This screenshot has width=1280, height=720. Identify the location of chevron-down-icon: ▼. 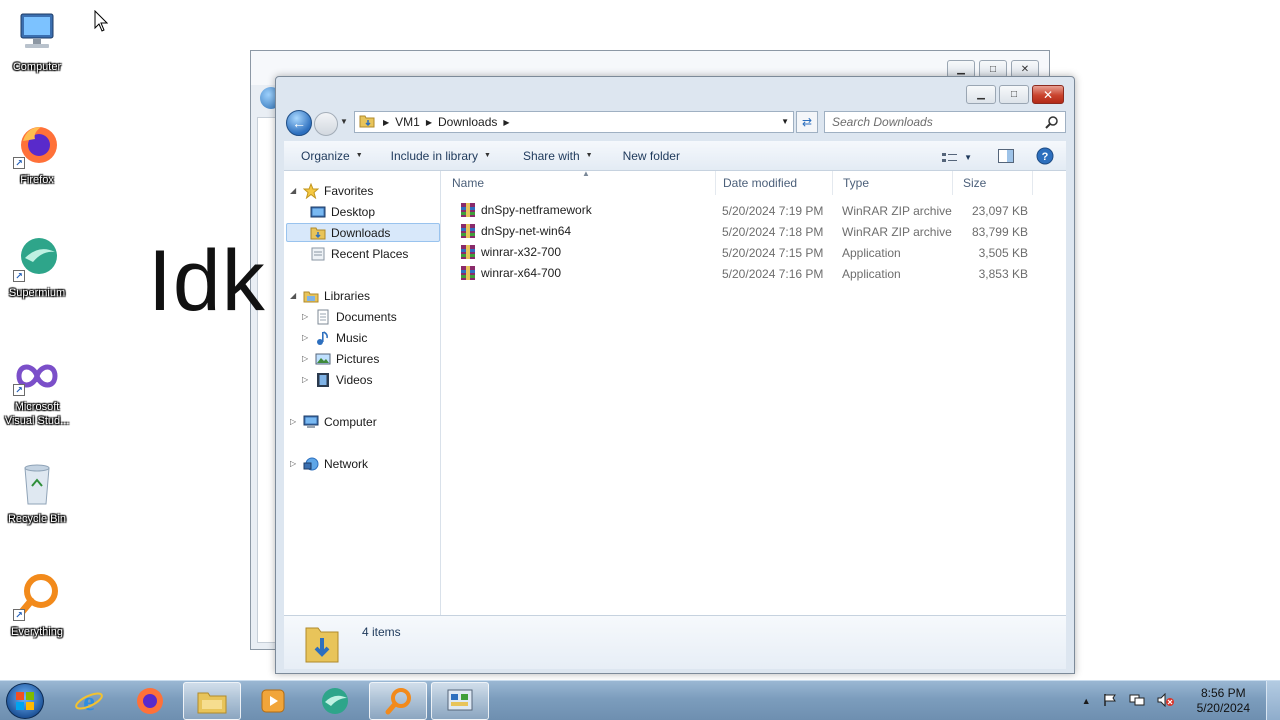
(785, 121).